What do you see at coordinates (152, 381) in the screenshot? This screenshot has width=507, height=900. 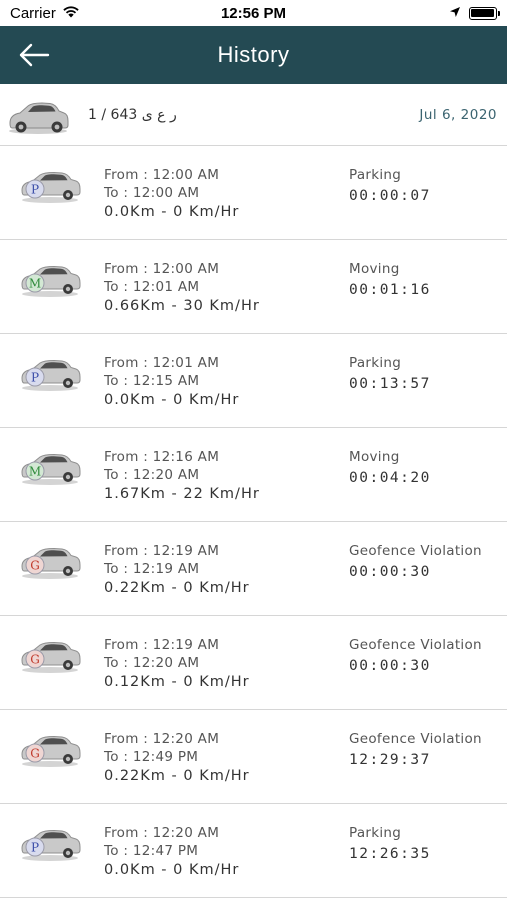 I see `to-time: To : 12:15 AM` at bounding box center [152, 381].